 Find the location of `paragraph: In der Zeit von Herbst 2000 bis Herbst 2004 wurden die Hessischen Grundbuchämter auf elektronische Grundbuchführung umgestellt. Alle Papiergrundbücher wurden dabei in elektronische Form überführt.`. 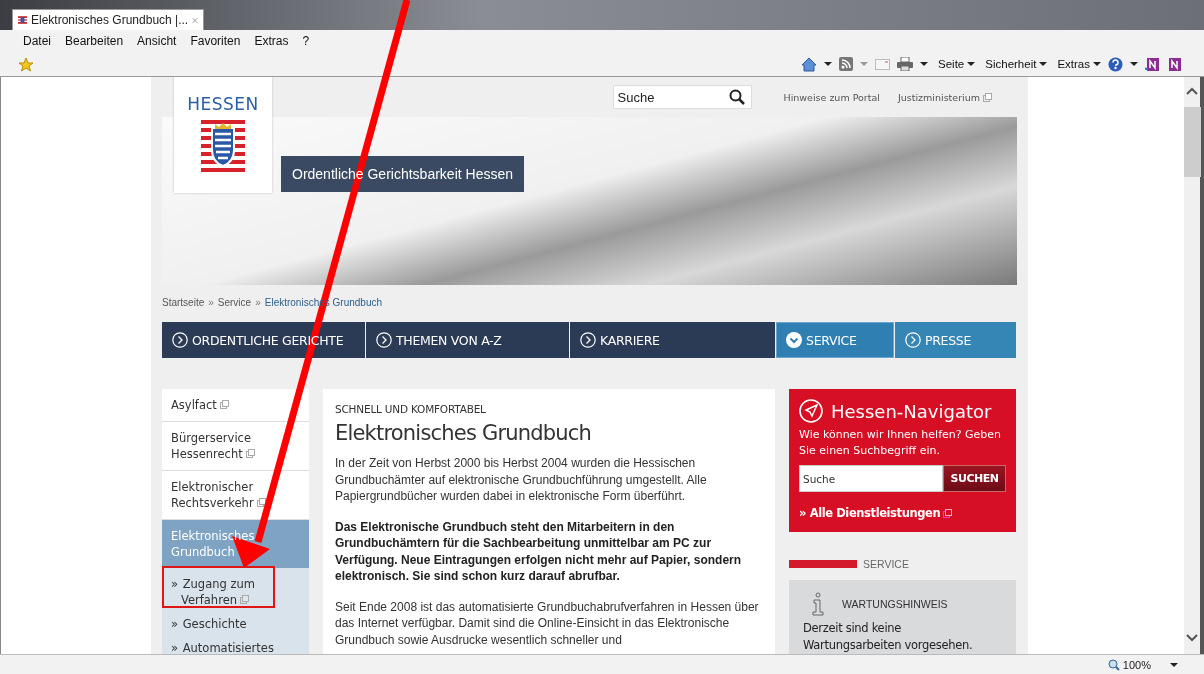

paragraph: In der Zeit von Herbst 2000 bis Herbst 2004 wurden die Hessischen Grundbuchämter auf elektronische Grundbuchführung umgestellt. Alle Papiergrundbücher wurden dabei in elektronische Form überführt. is located at coordinates (521, 480).